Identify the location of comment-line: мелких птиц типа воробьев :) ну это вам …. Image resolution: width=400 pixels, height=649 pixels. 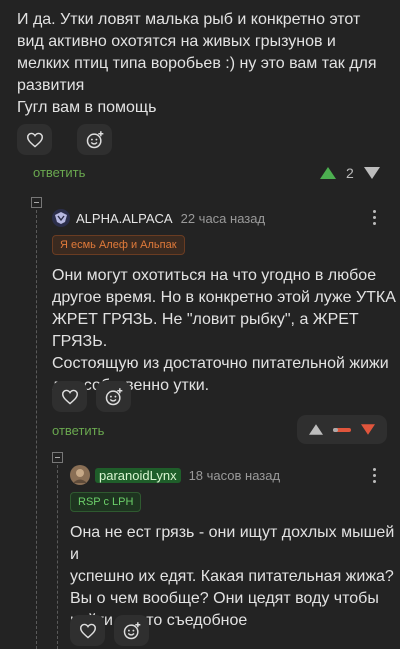
(197, 63).